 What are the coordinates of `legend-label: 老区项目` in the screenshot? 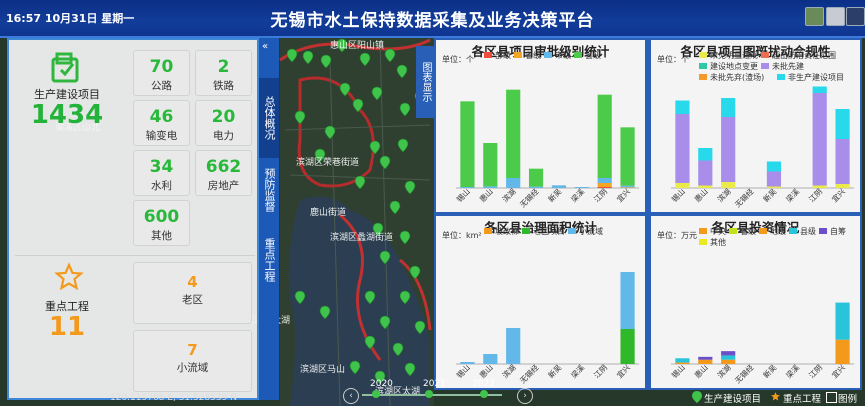 It's located at (549, 231).